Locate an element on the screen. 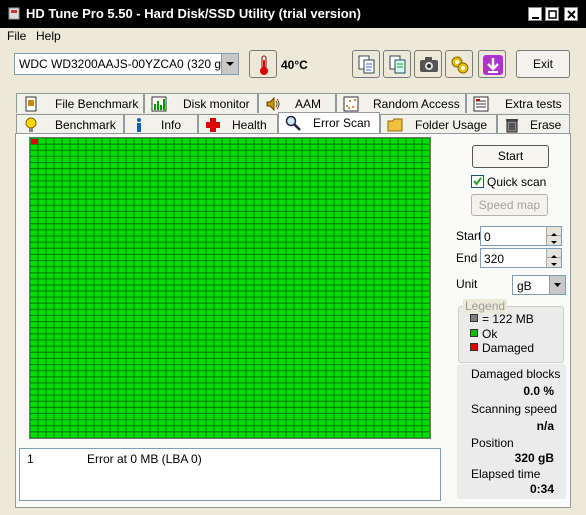 The image size is (586, 515). tab-aam: AAM is located at coordinates (297, 103).